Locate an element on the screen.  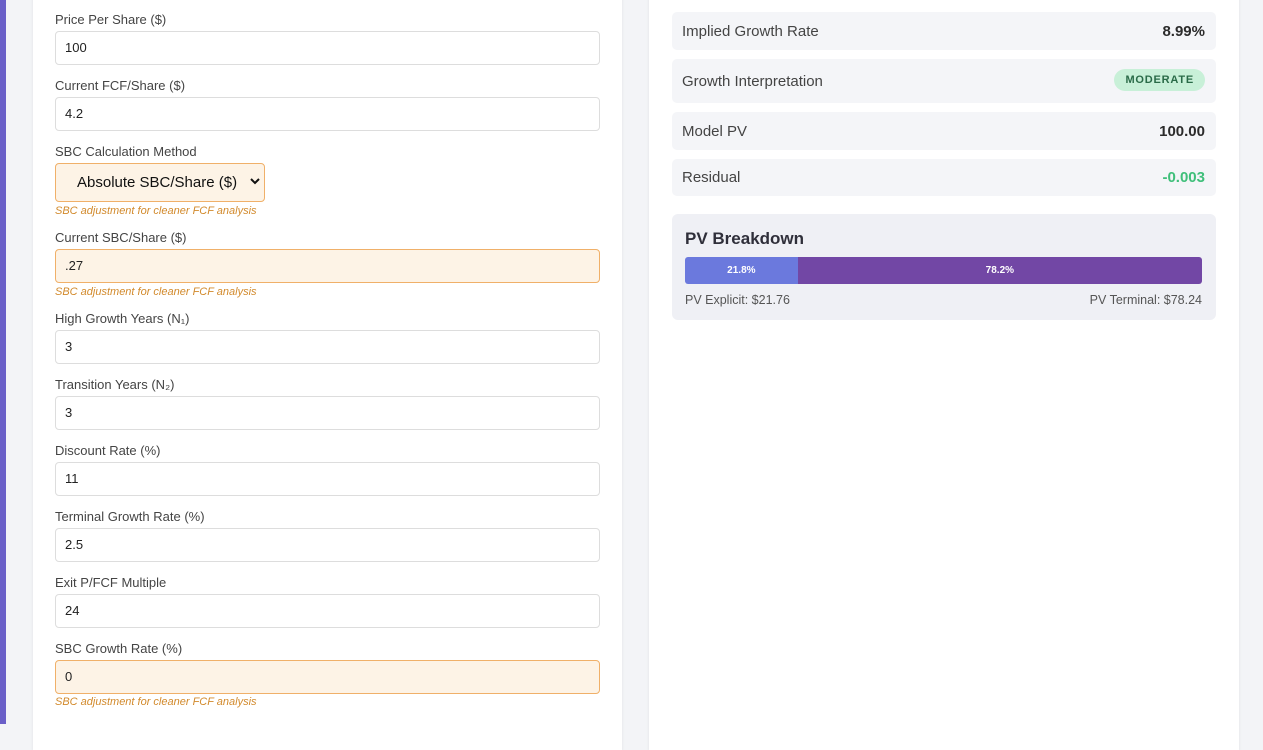
transition-years-label: Transition Years (N₂) is located at coordinates (115, 384).